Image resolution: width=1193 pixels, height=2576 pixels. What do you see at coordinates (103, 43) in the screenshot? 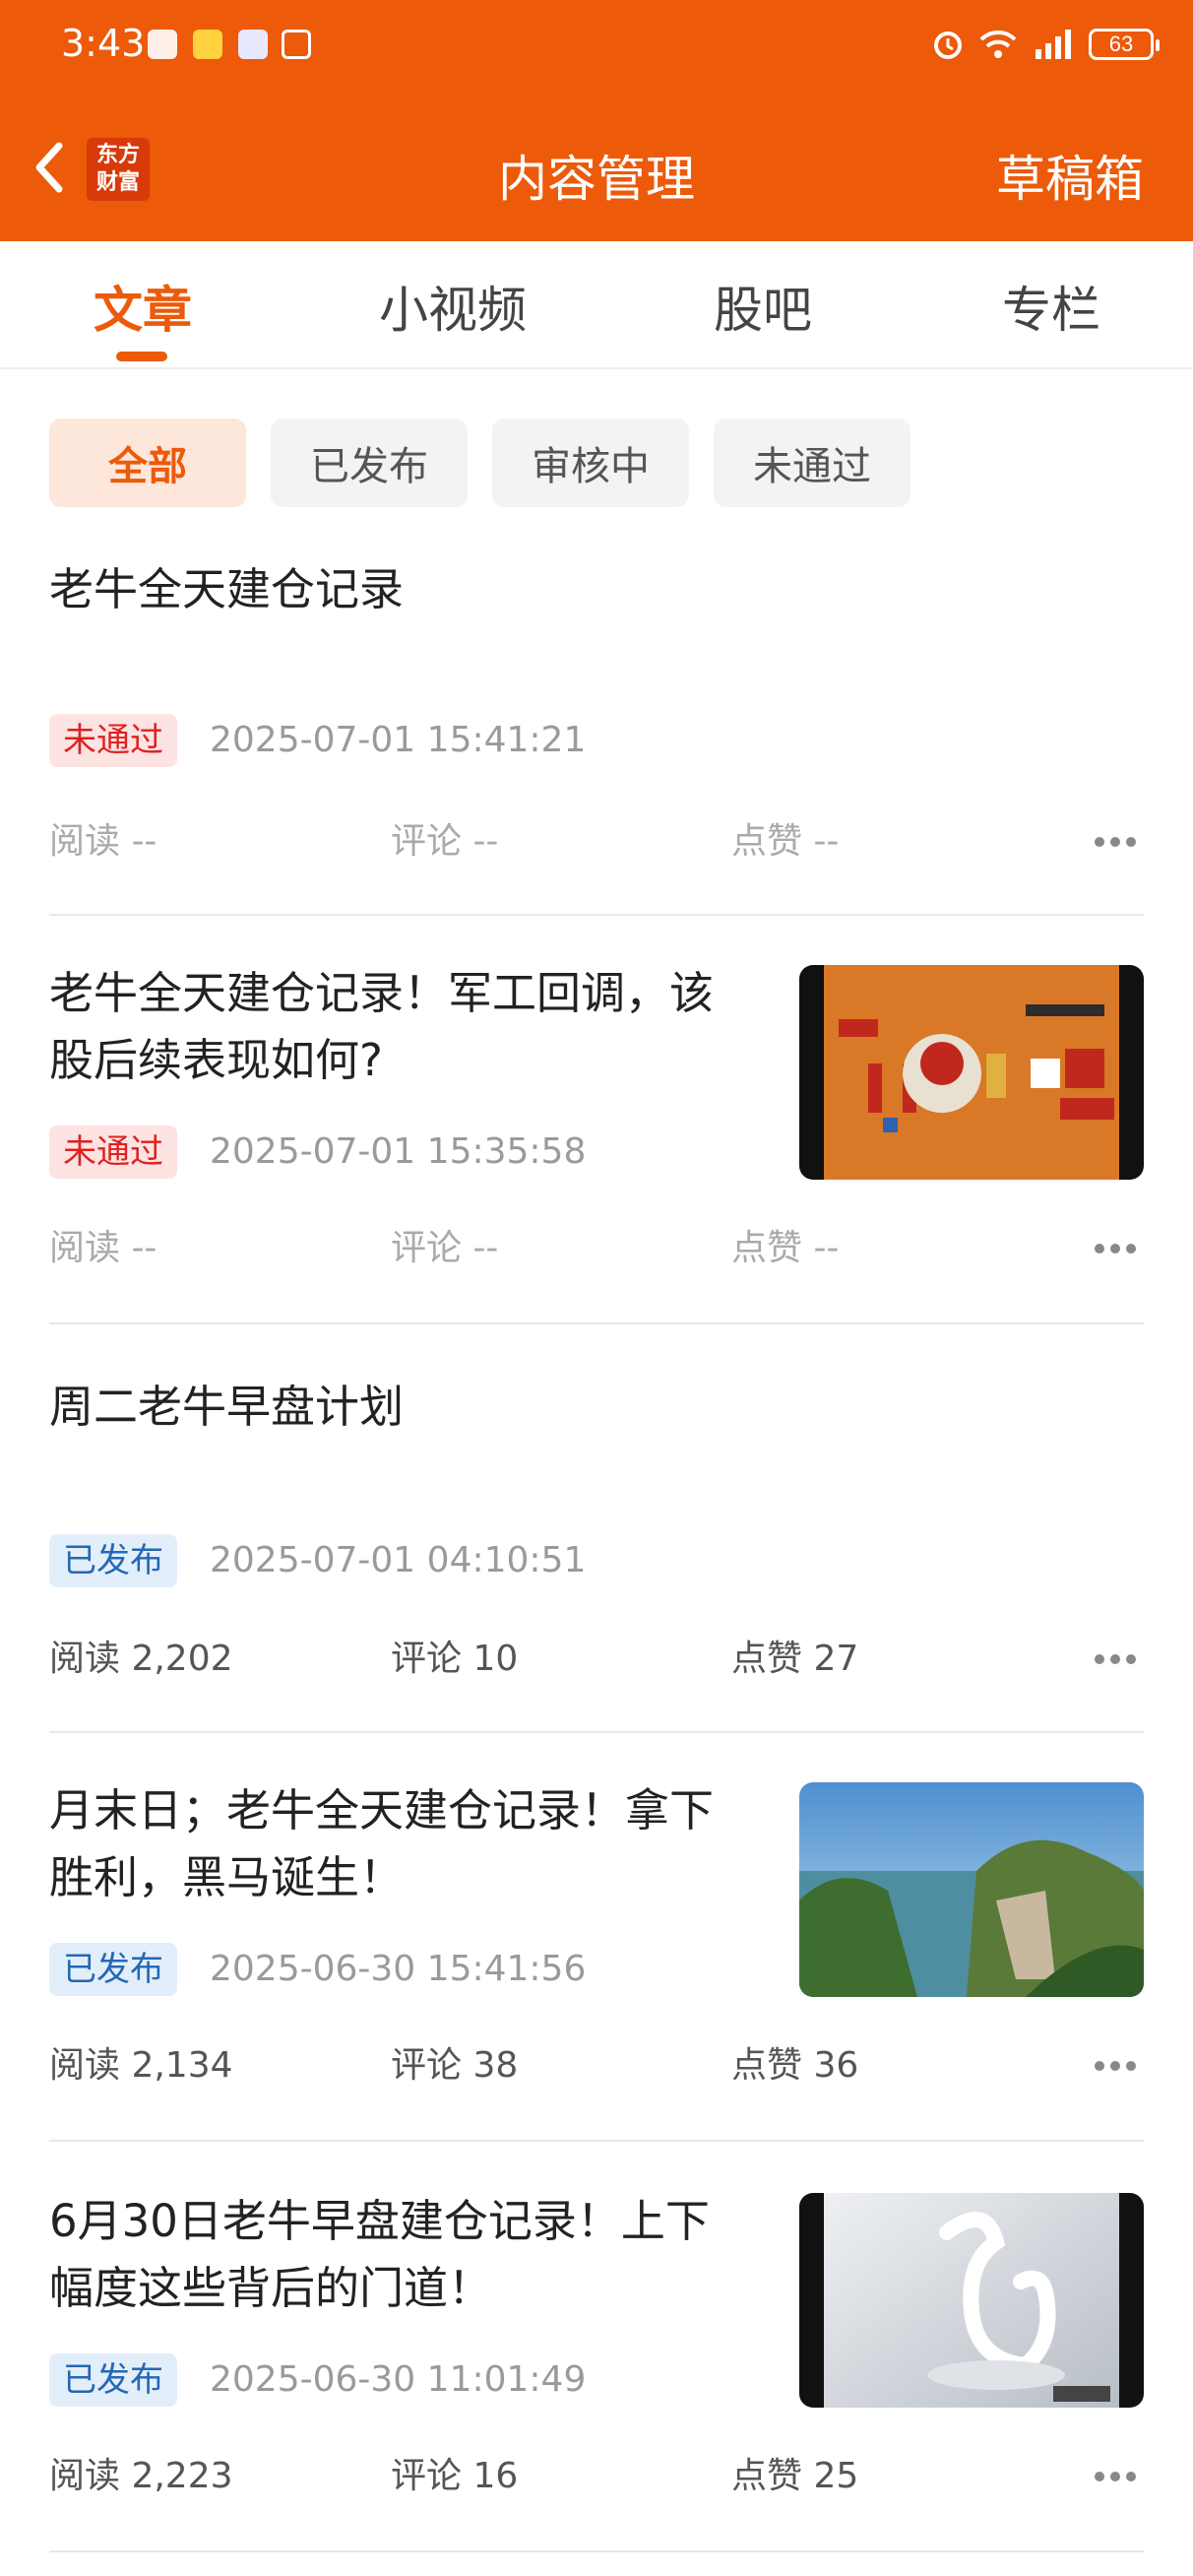
I see `status-time: 3:43` at bounding box center [103, 43].